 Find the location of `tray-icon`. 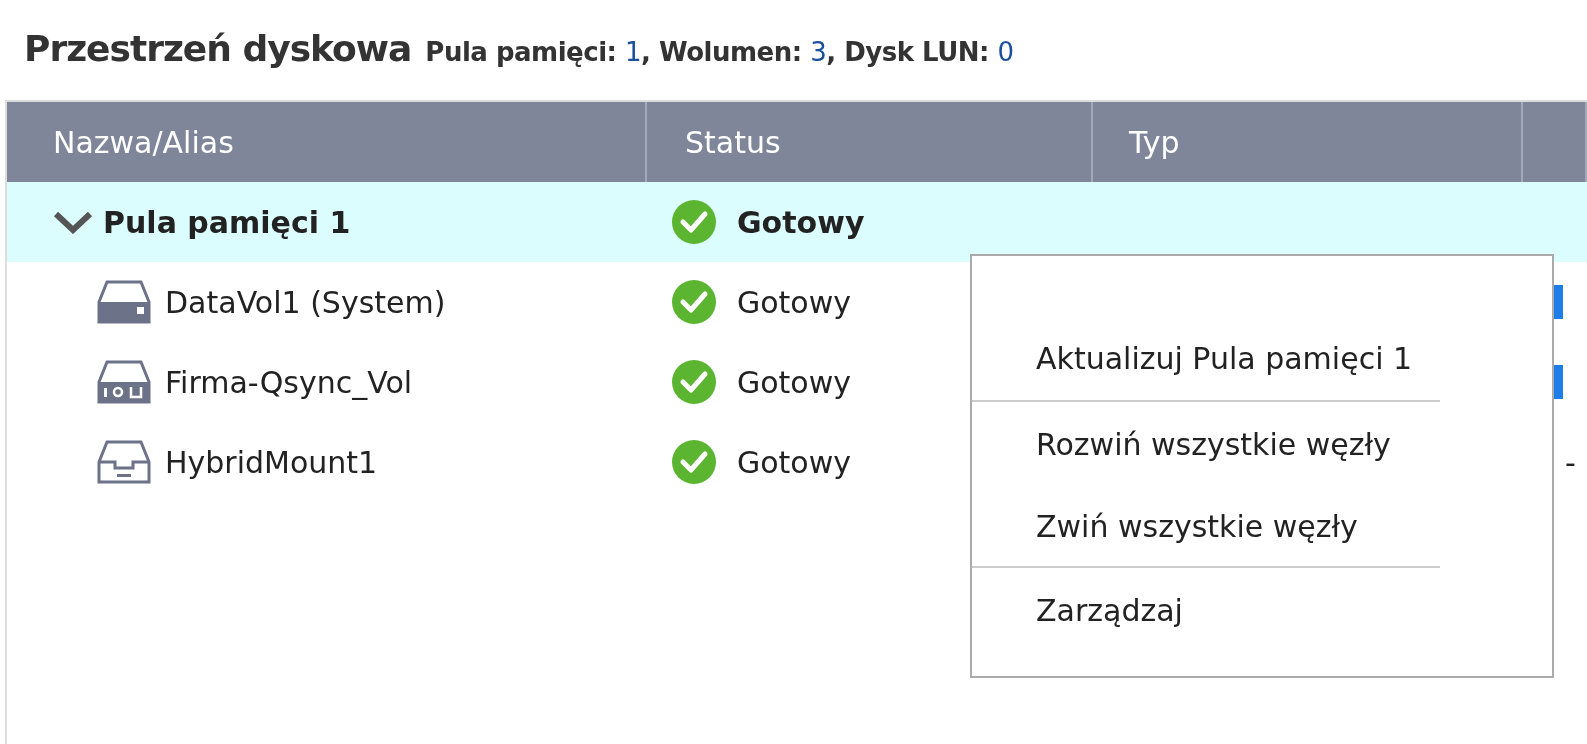

tray-icon is located at coordinates (124, 462).